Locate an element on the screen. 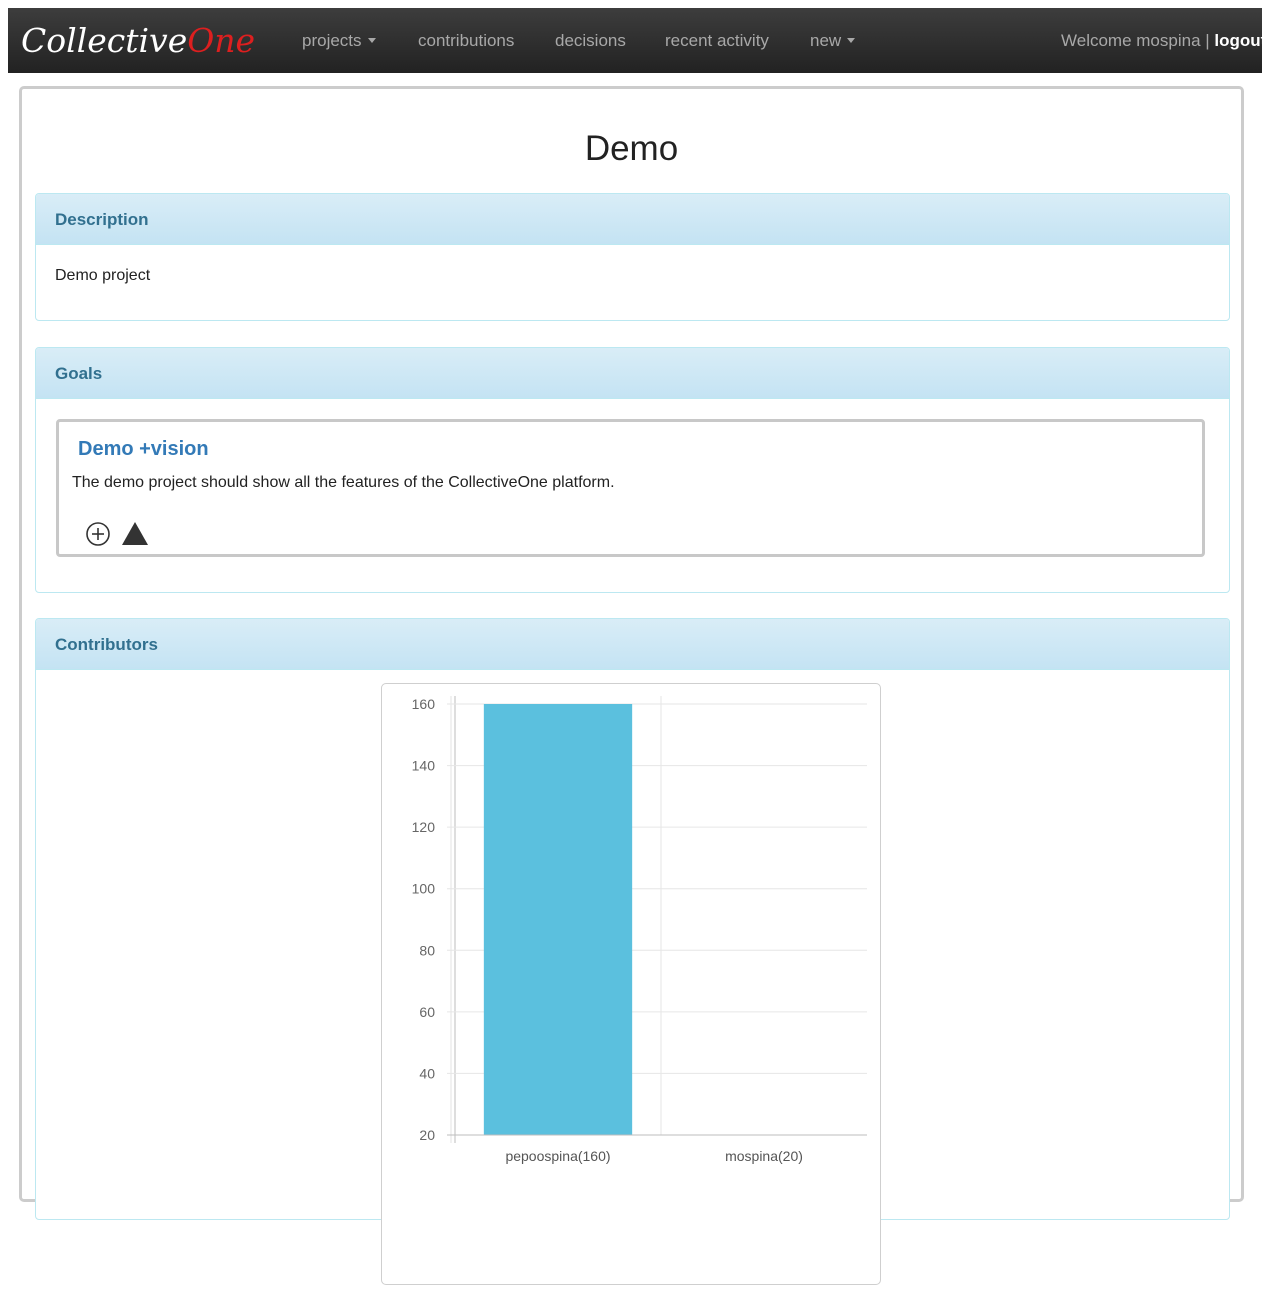 This screenshot has height=1289, width=1262. y-tick-label: 20 is located at coordinates (427, 1135).